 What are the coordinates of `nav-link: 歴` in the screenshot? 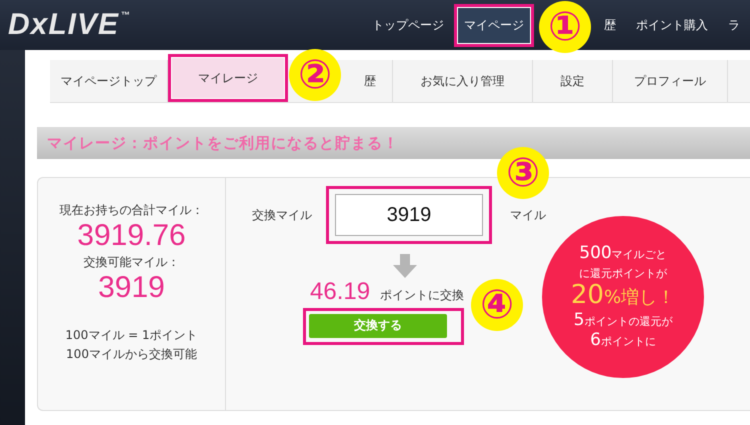 It's located at (610, 25).